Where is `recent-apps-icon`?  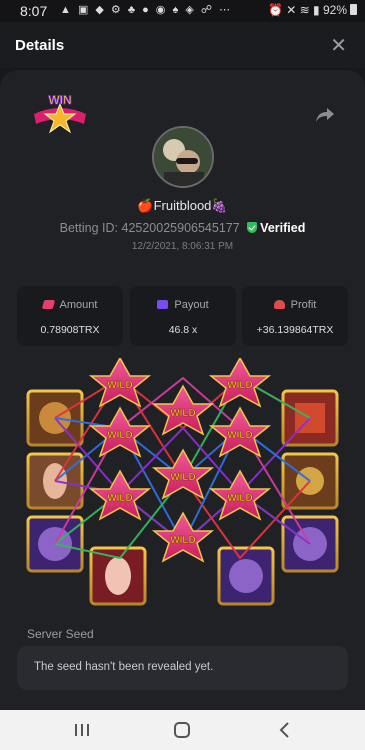
recent-apps-icon is located at coordinates (82, 730).